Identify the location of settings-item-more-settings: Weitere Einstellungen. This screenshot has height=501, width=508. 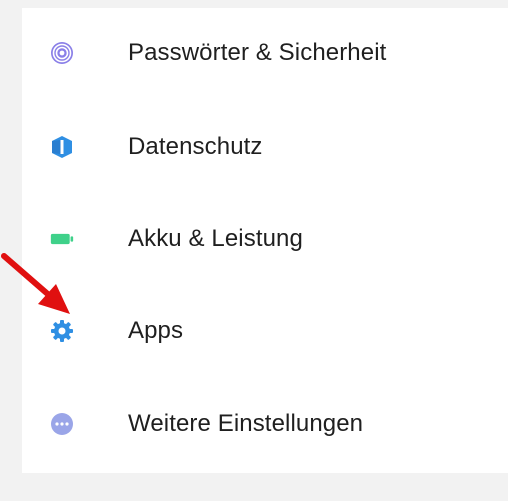
(265, 424).